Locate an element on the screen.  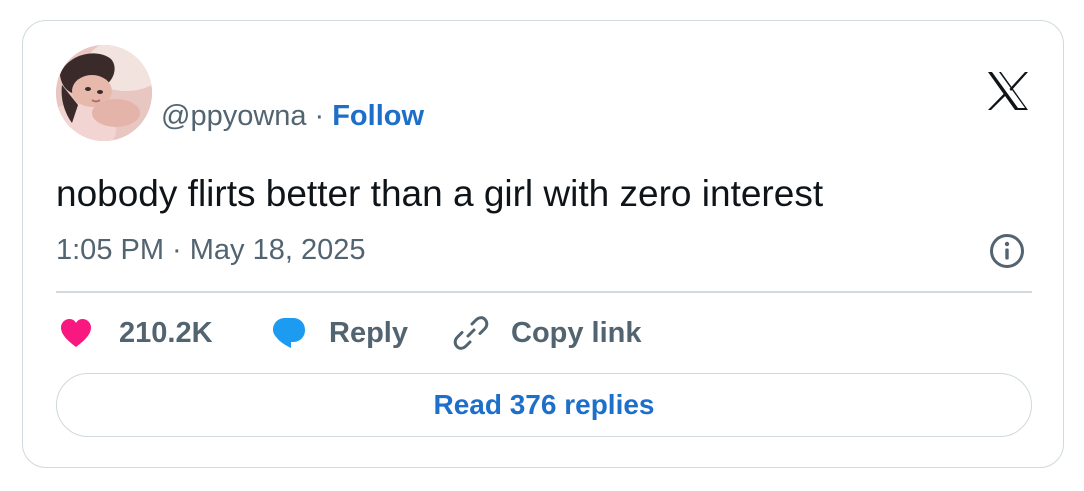
copy-link-button: Copy link is located at coordinates (547, 333).